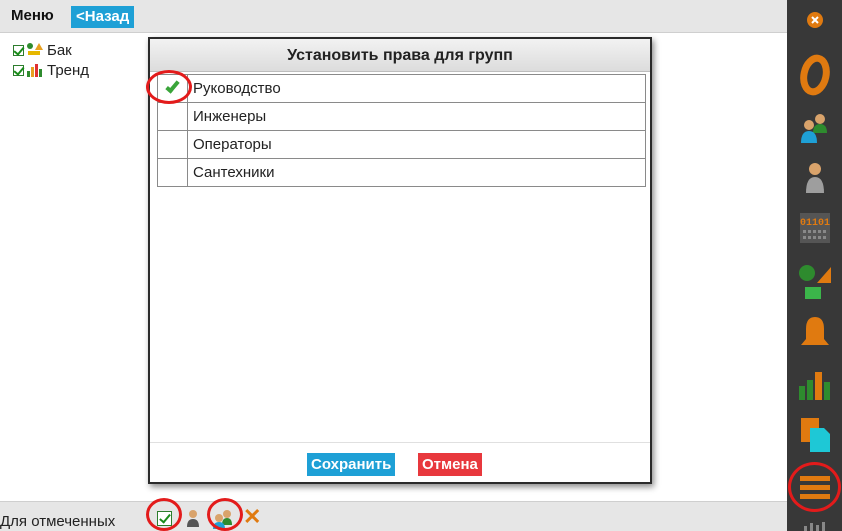 This screenshot has height=531, width=842. I want to click on cancel-button: Отмена, so click(450, 464).